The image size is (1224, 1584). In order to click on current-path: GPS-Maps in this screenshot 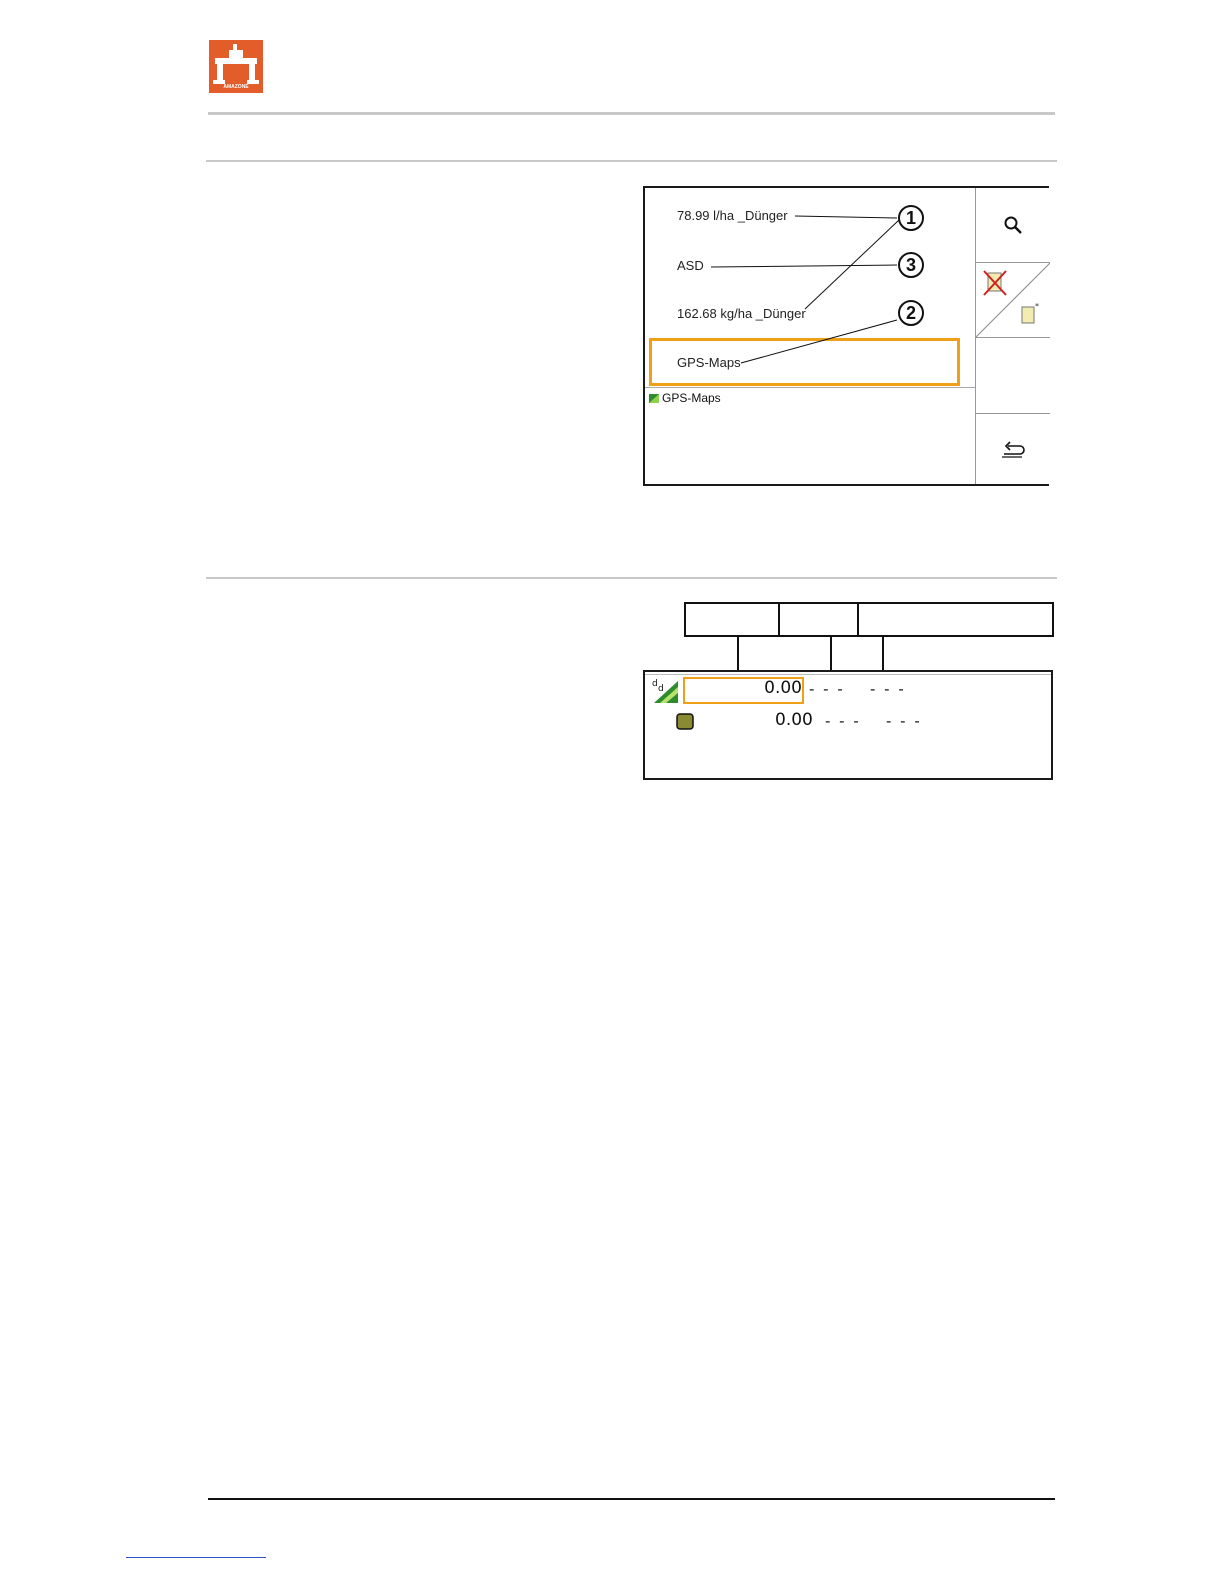, I will do `click(685, 398)`.